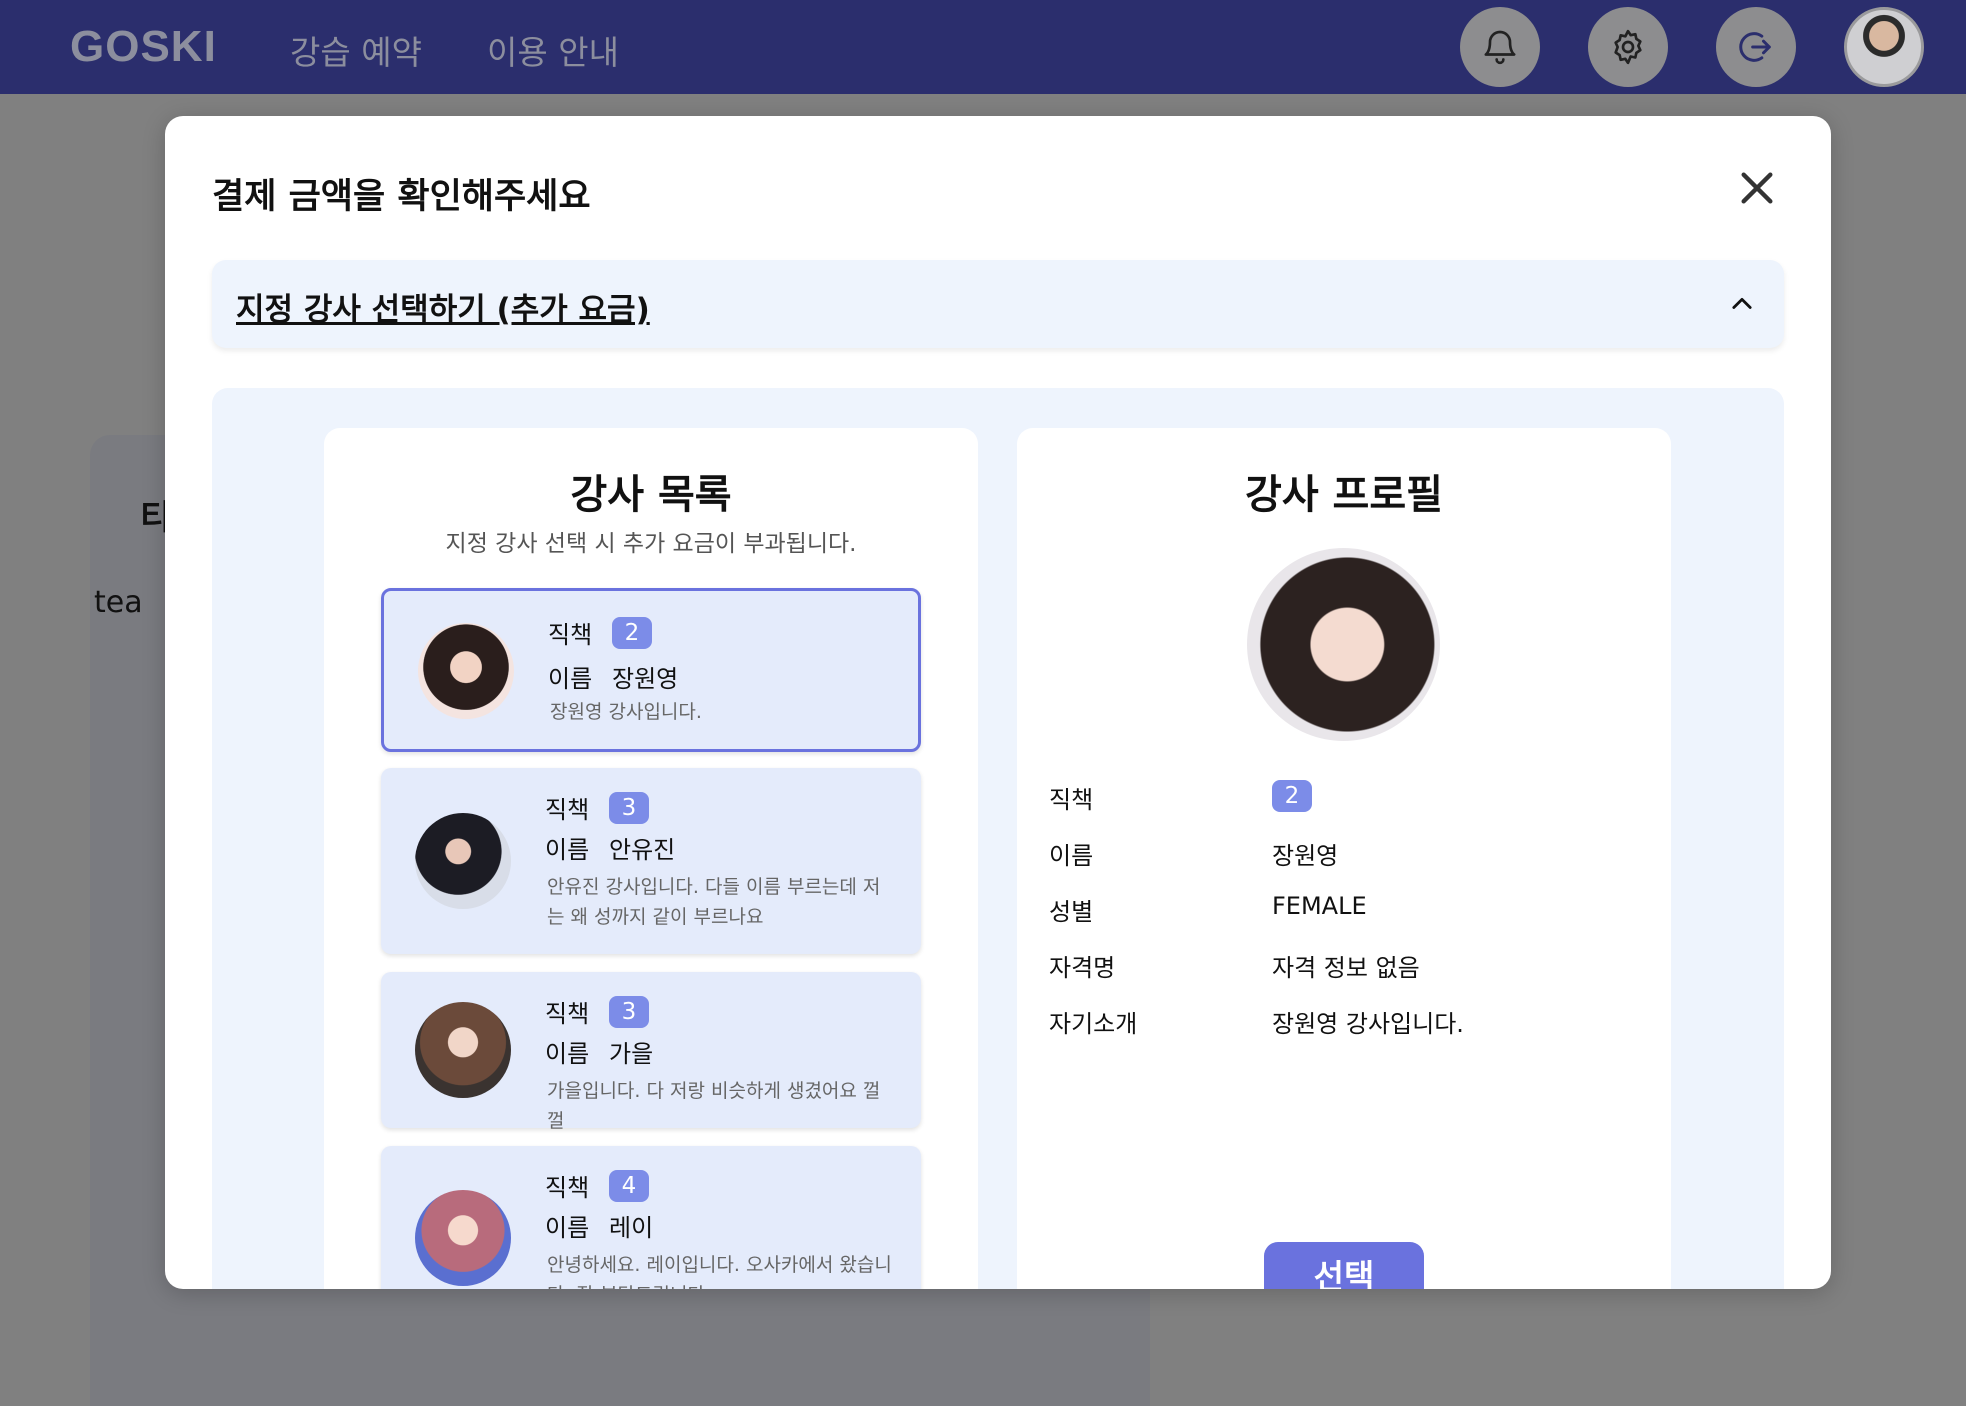  I want to click on bell-icon, so click(1500, 47).